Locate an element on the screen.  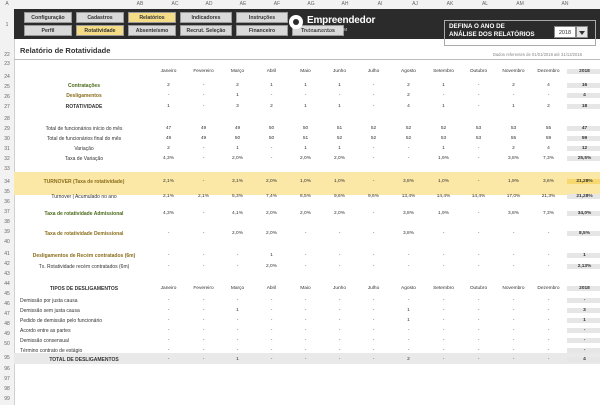
table-cell: Maio is located at coordinates (305, 71).